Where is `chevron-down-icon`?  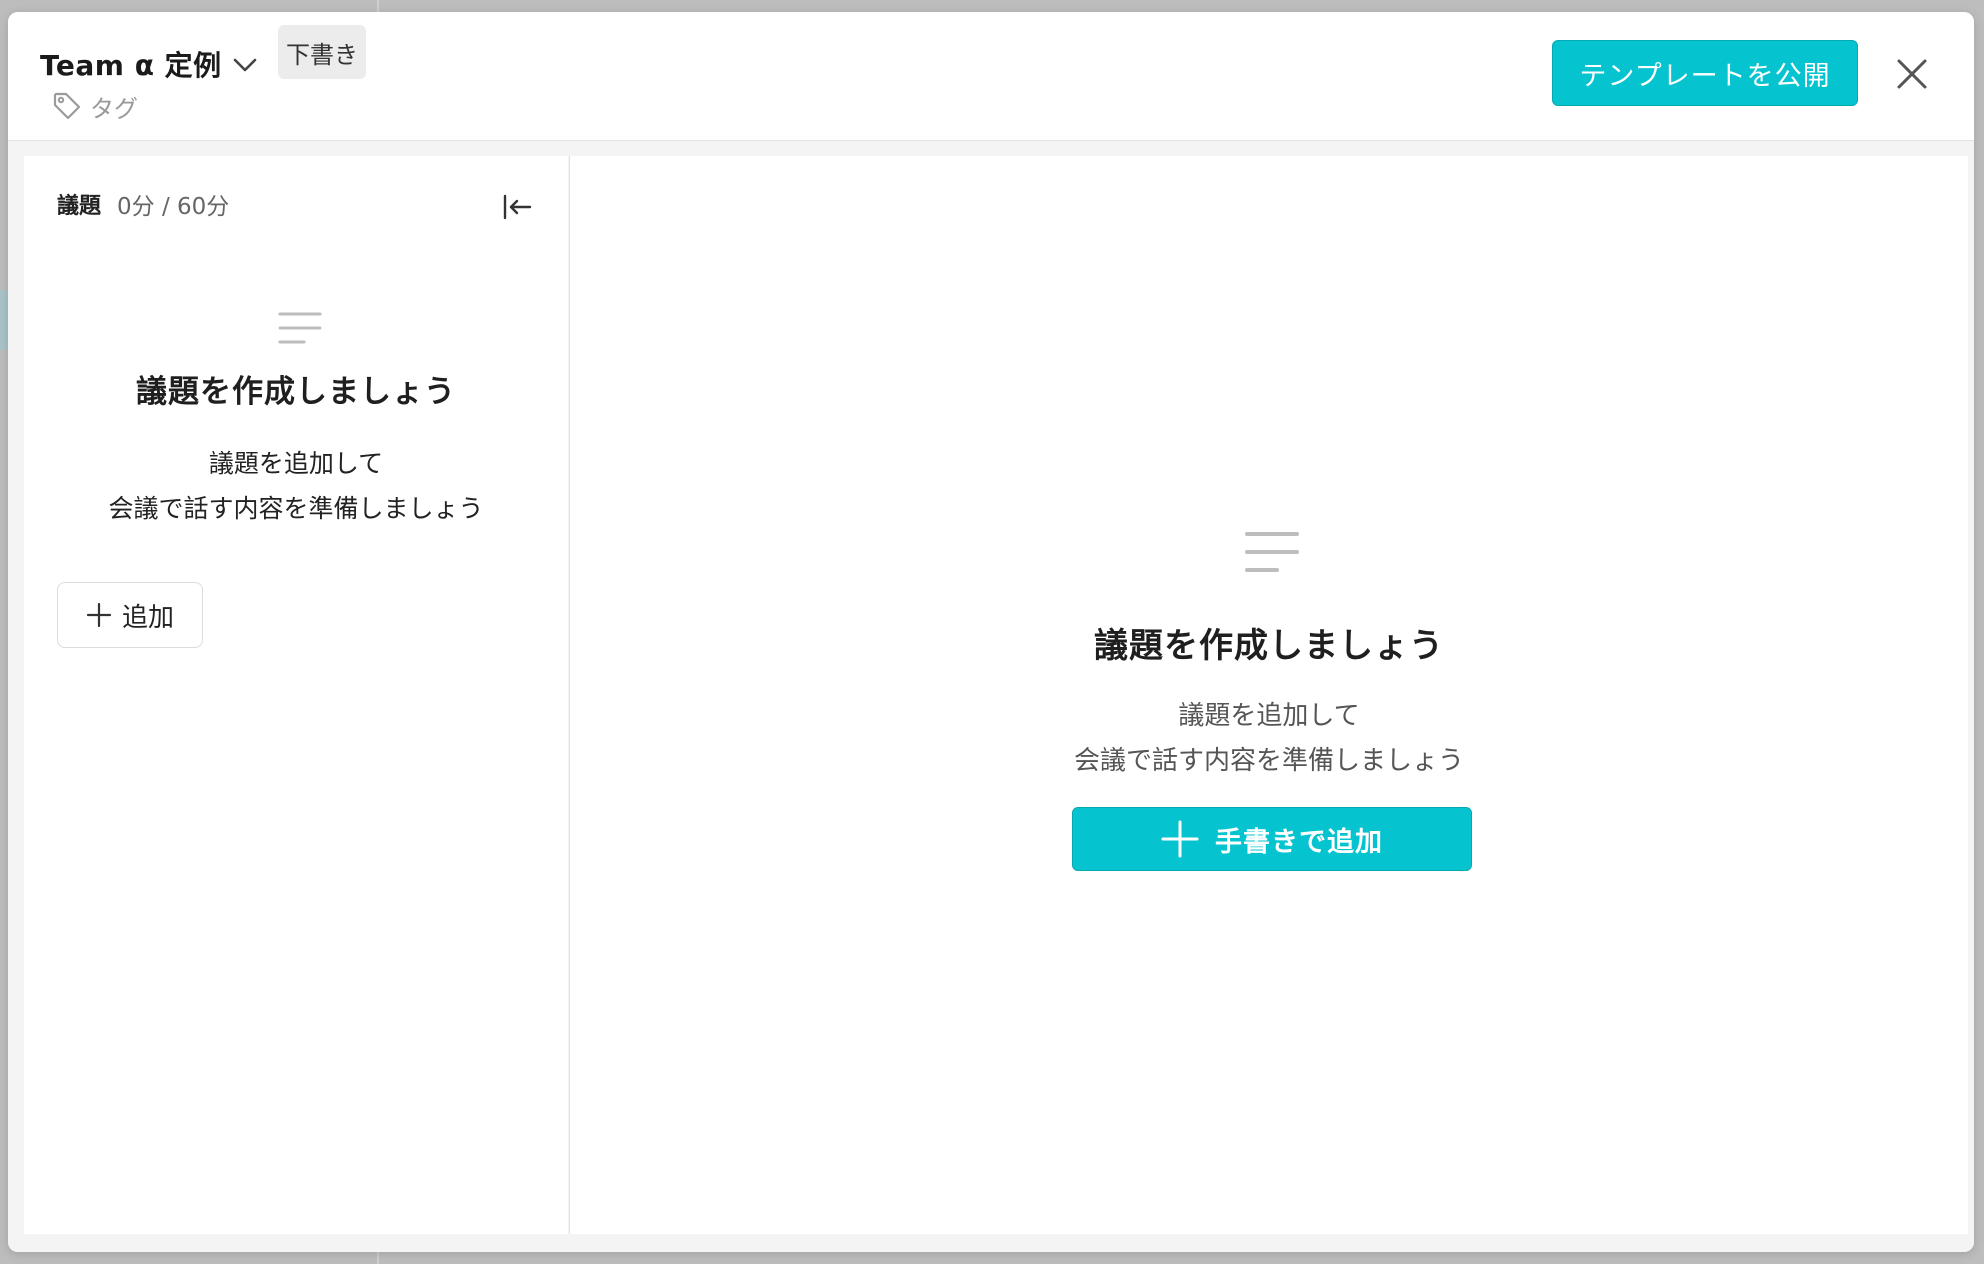
chevron-down-icon is located at coordinates (245, 65).